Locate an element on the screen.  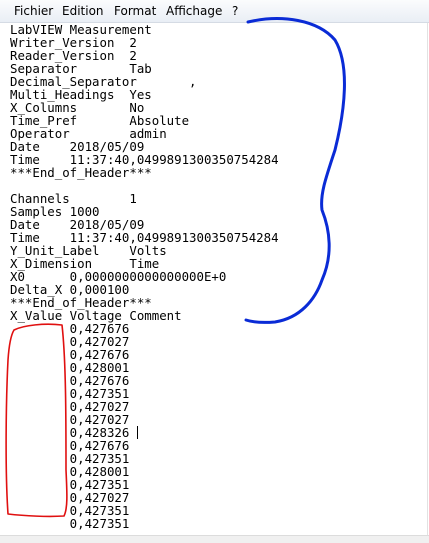
menu-affichage: Affichage is located at coordinates (194, 11).